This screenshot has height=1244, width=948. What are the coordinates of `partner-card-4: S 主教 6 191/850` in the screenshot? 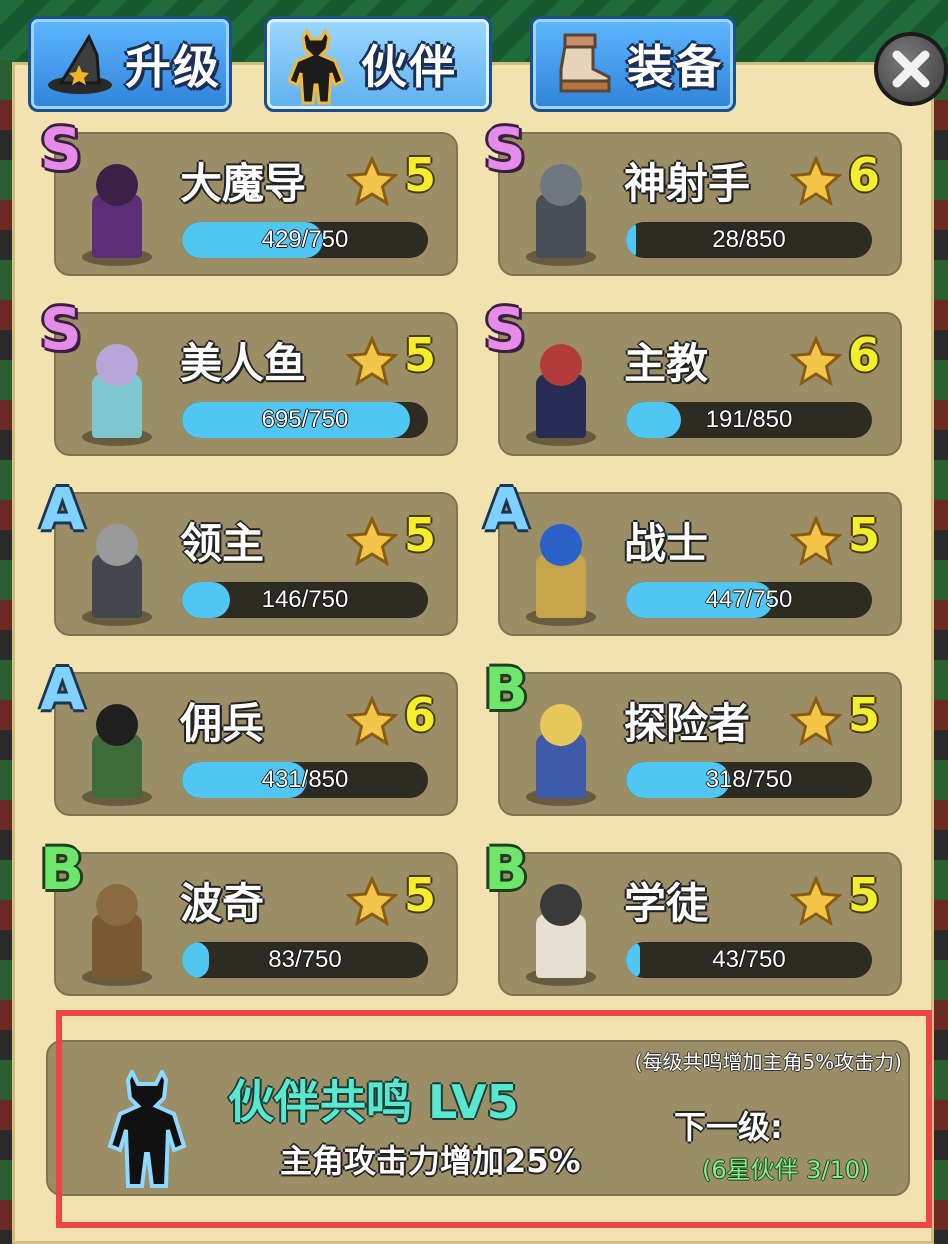 It's located at (693, 378).